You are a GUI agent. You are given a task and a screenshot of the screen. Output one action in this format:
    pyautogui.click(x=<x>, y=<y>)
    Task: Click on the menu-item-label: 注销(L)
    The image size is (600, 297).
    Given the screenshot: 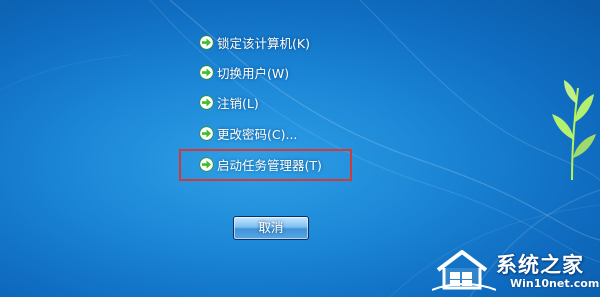 What is the action you would take?
    pyautogui.click(x=238, y=103)
    